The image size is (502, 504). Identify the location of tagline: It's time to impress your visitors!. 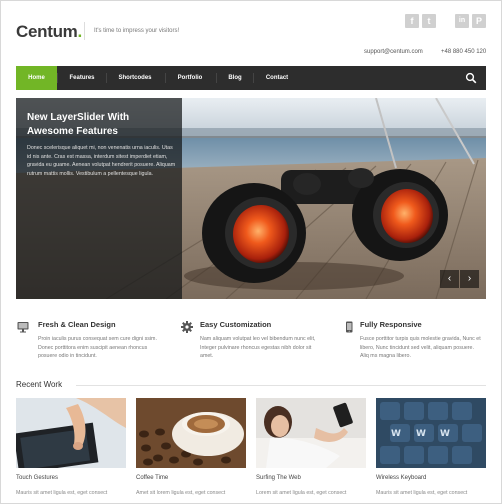
(131, 31).